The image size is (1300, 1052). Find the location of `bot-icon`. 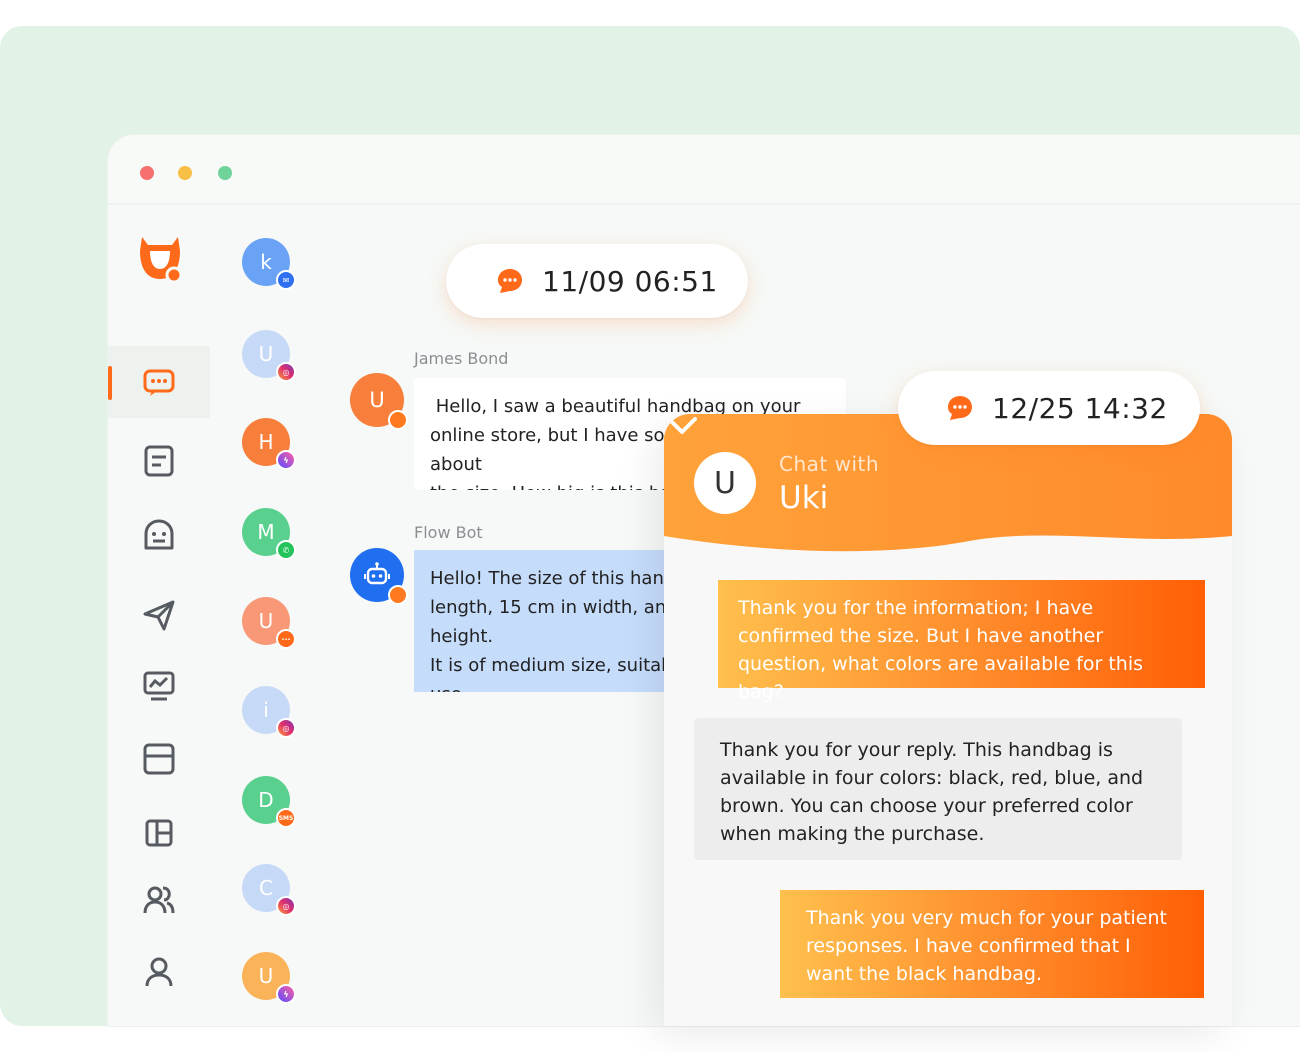

bot-icon is located at coordinates (159, 534).